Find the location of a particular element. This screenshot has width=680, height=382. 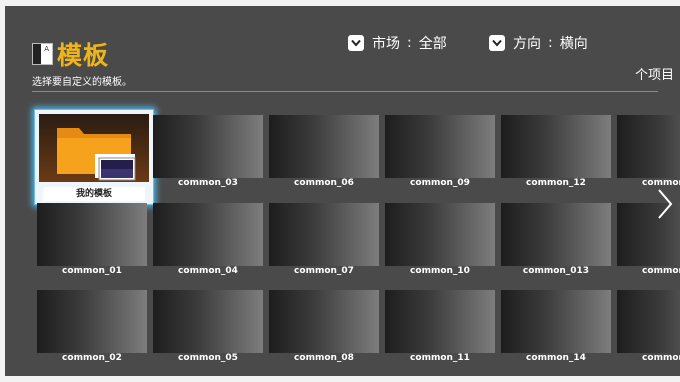

market-filter-dropdown: 市场 : 全部 is located at coordinates (397, 43).